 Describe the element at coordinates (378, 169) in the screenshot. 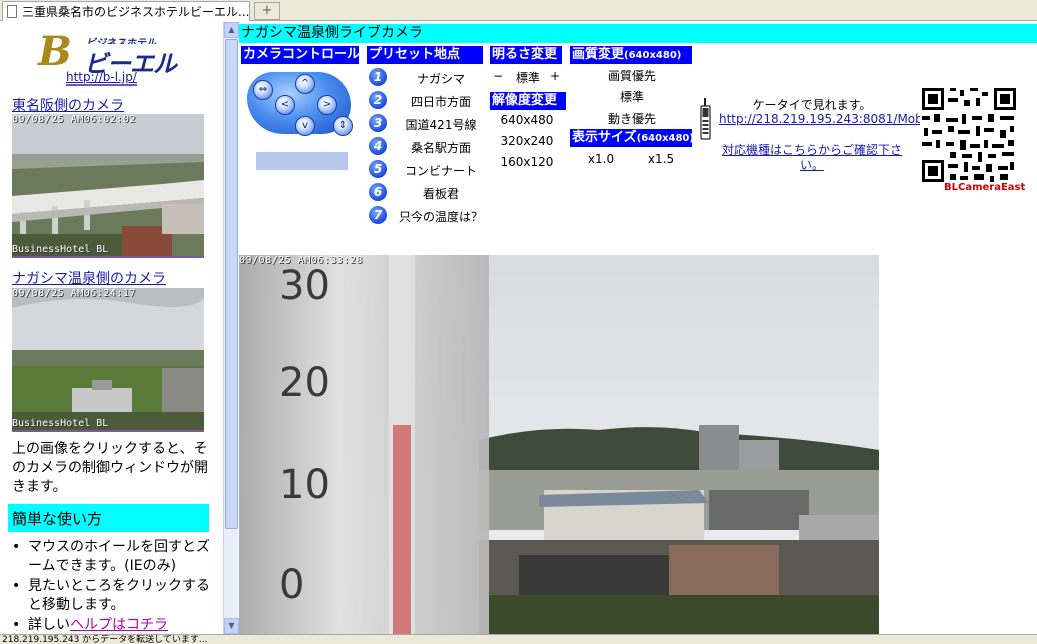

I see `preset-number: 5` at that location.